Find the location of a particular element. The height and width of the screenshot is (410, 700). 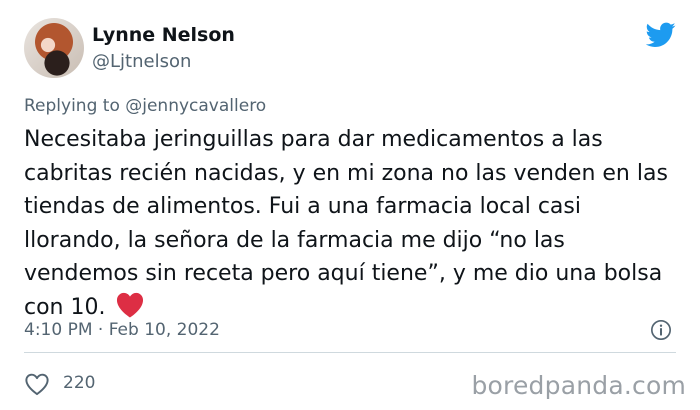

red-heart-emoji-icon is located at coordinates (130, 305).